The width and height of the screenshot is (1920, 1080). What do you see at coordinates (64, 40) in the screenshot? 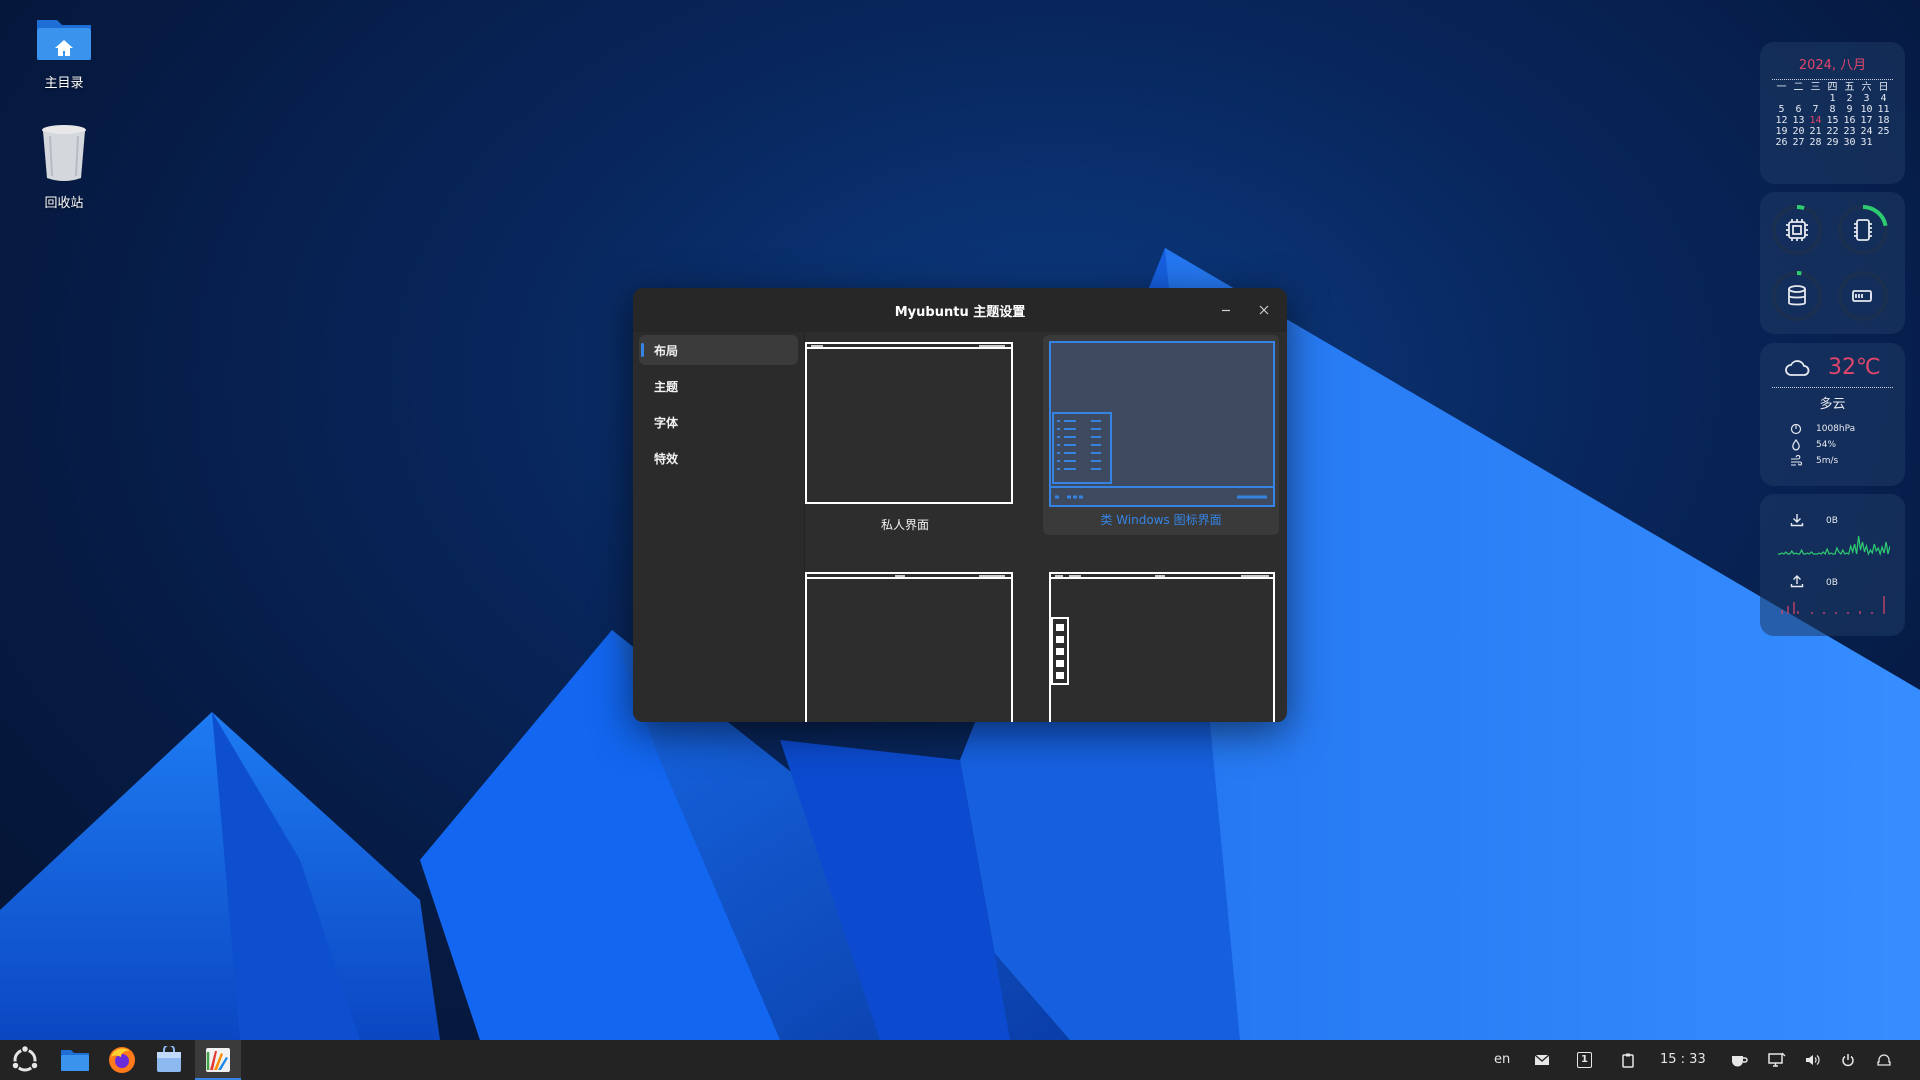
I see `home-folder-icon` at bounding box center [64, 40].